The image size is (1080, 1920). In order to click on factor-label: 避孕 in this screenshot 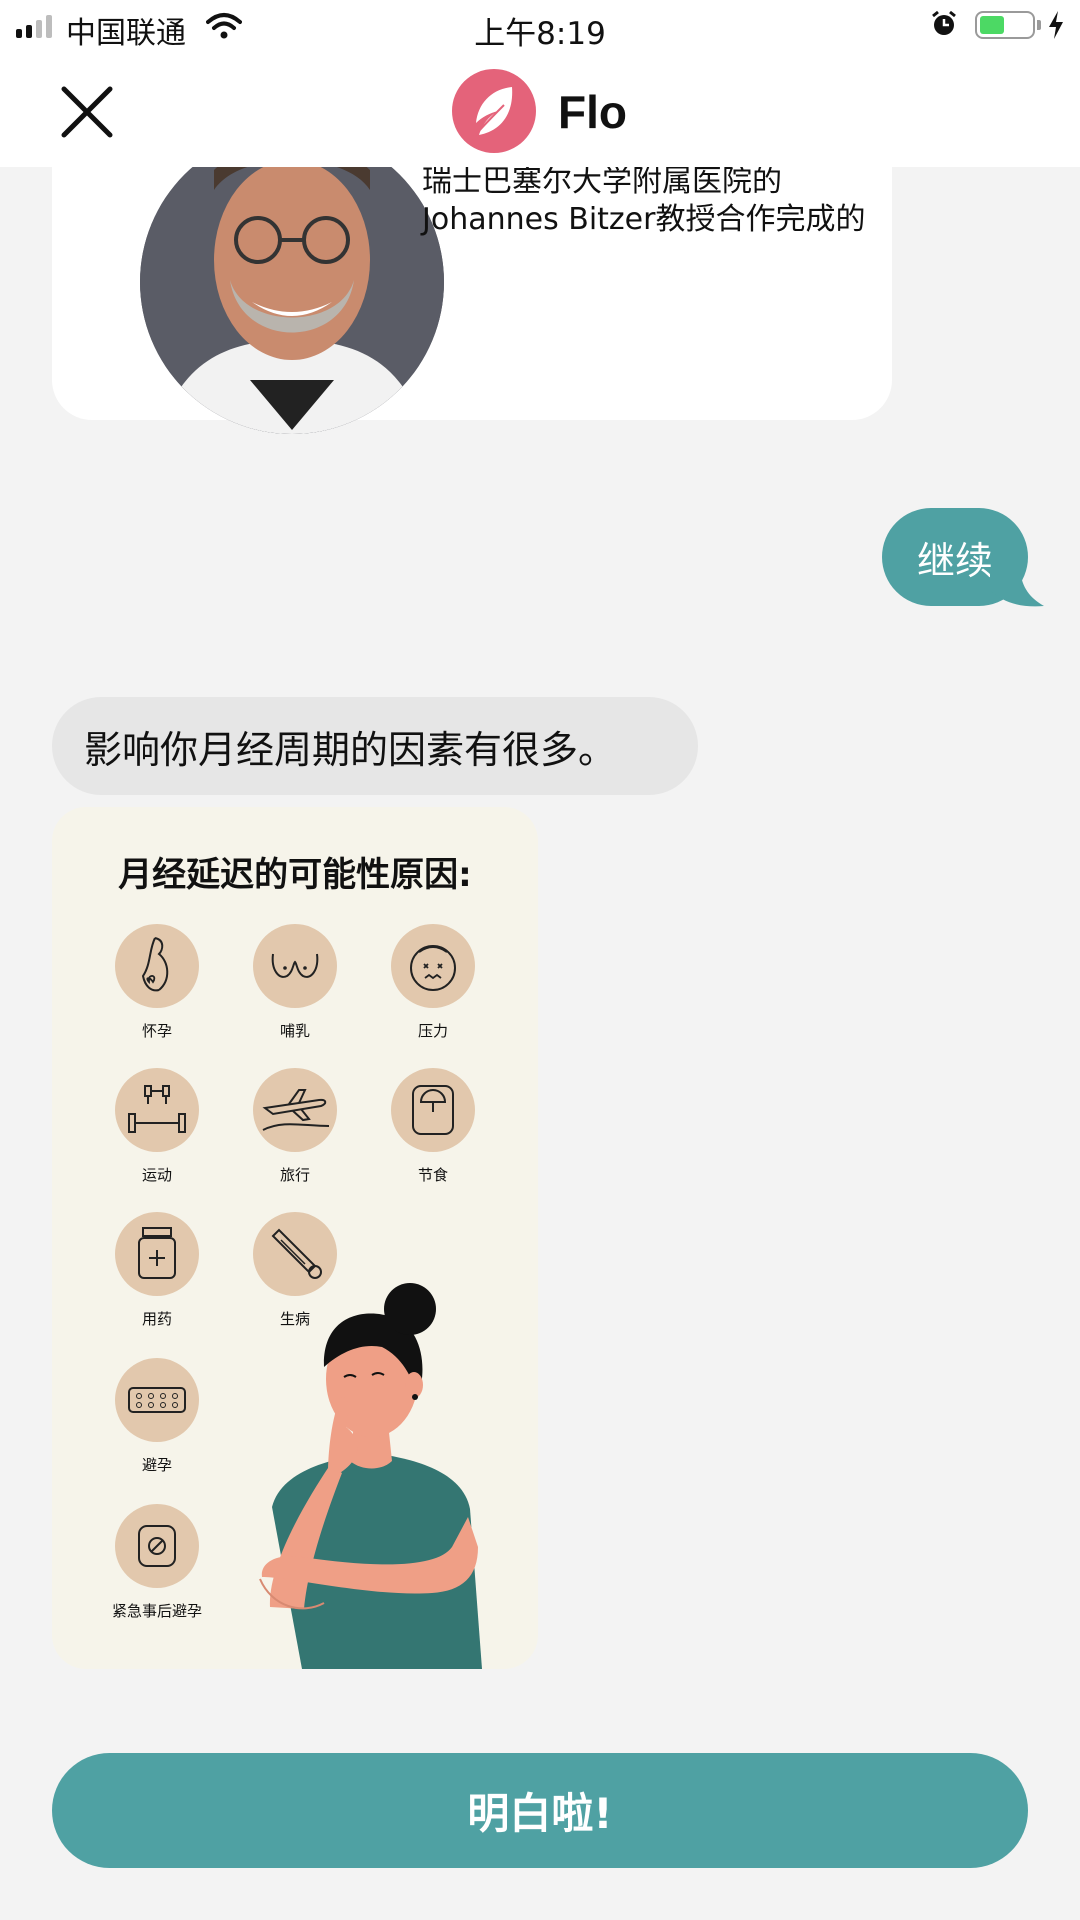, I will do `click(156, 1465)`.